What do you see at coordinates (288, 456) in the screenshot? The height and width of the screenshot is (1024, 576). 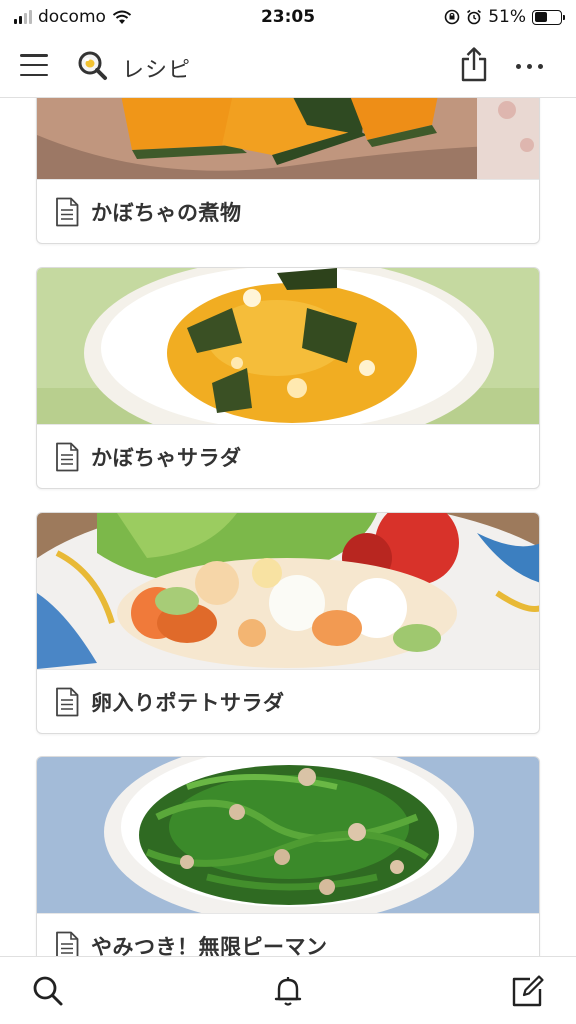 I see `recipe-card-footer: かぼちゃサラダ` at bounding box center [288, 456].